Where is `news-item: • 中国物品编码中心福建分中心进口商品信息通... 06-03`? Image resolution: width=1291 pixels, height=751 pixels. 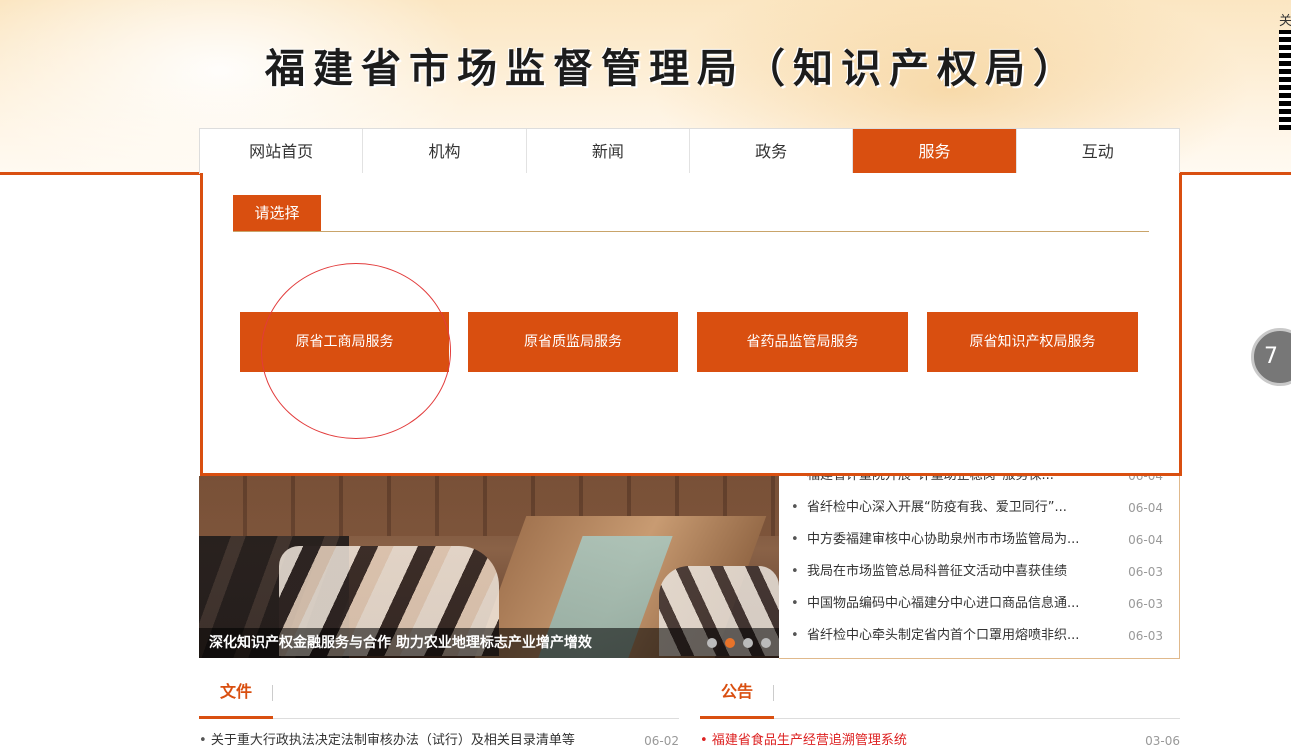 news-item: • 中国物品编码中心福建分中心进口商品信息通... 06-03 is located at coordinates (980, 604).